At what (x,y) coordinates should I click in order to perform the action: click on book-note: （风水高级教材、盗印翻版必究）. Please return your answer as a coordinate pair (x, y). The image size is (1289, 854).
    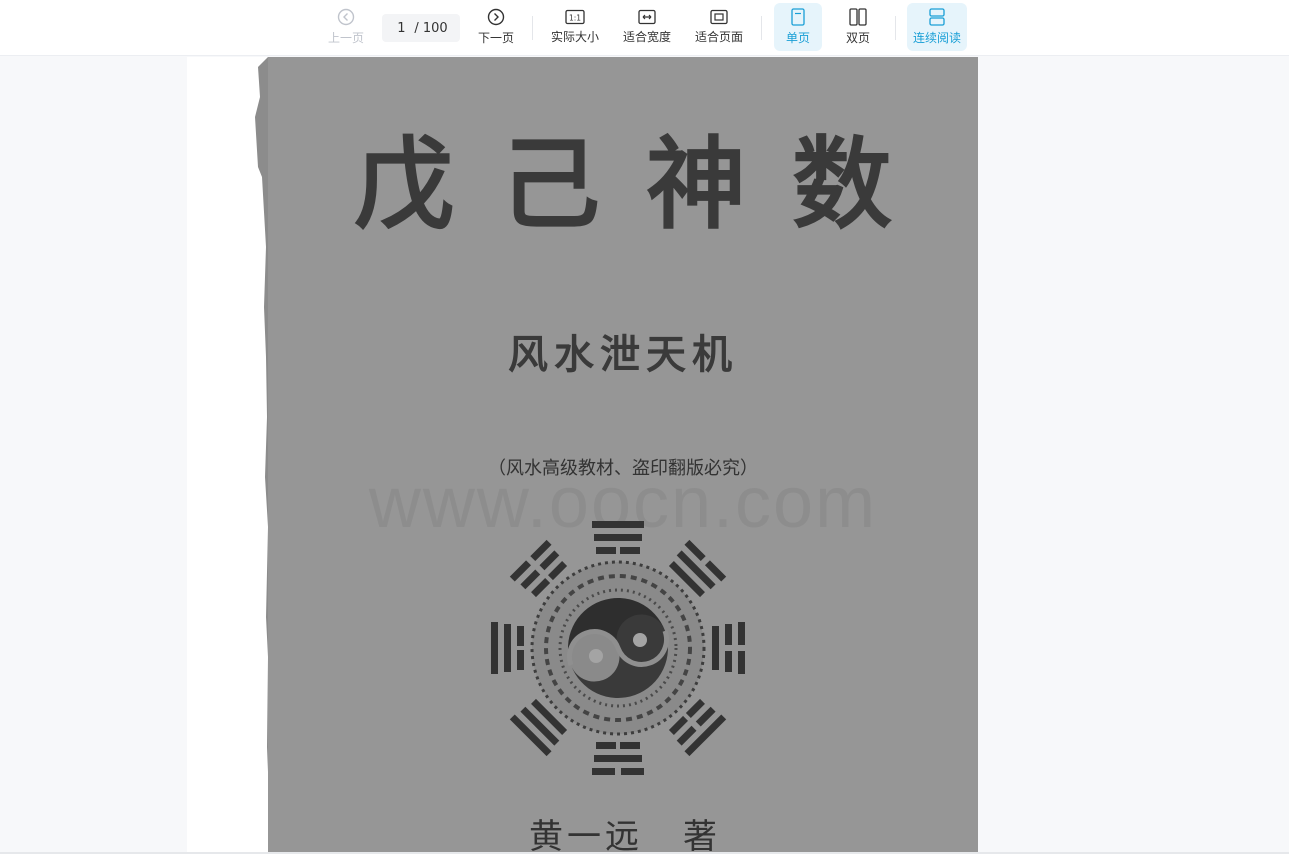
    Looking at the image, I should click on (623, 468).